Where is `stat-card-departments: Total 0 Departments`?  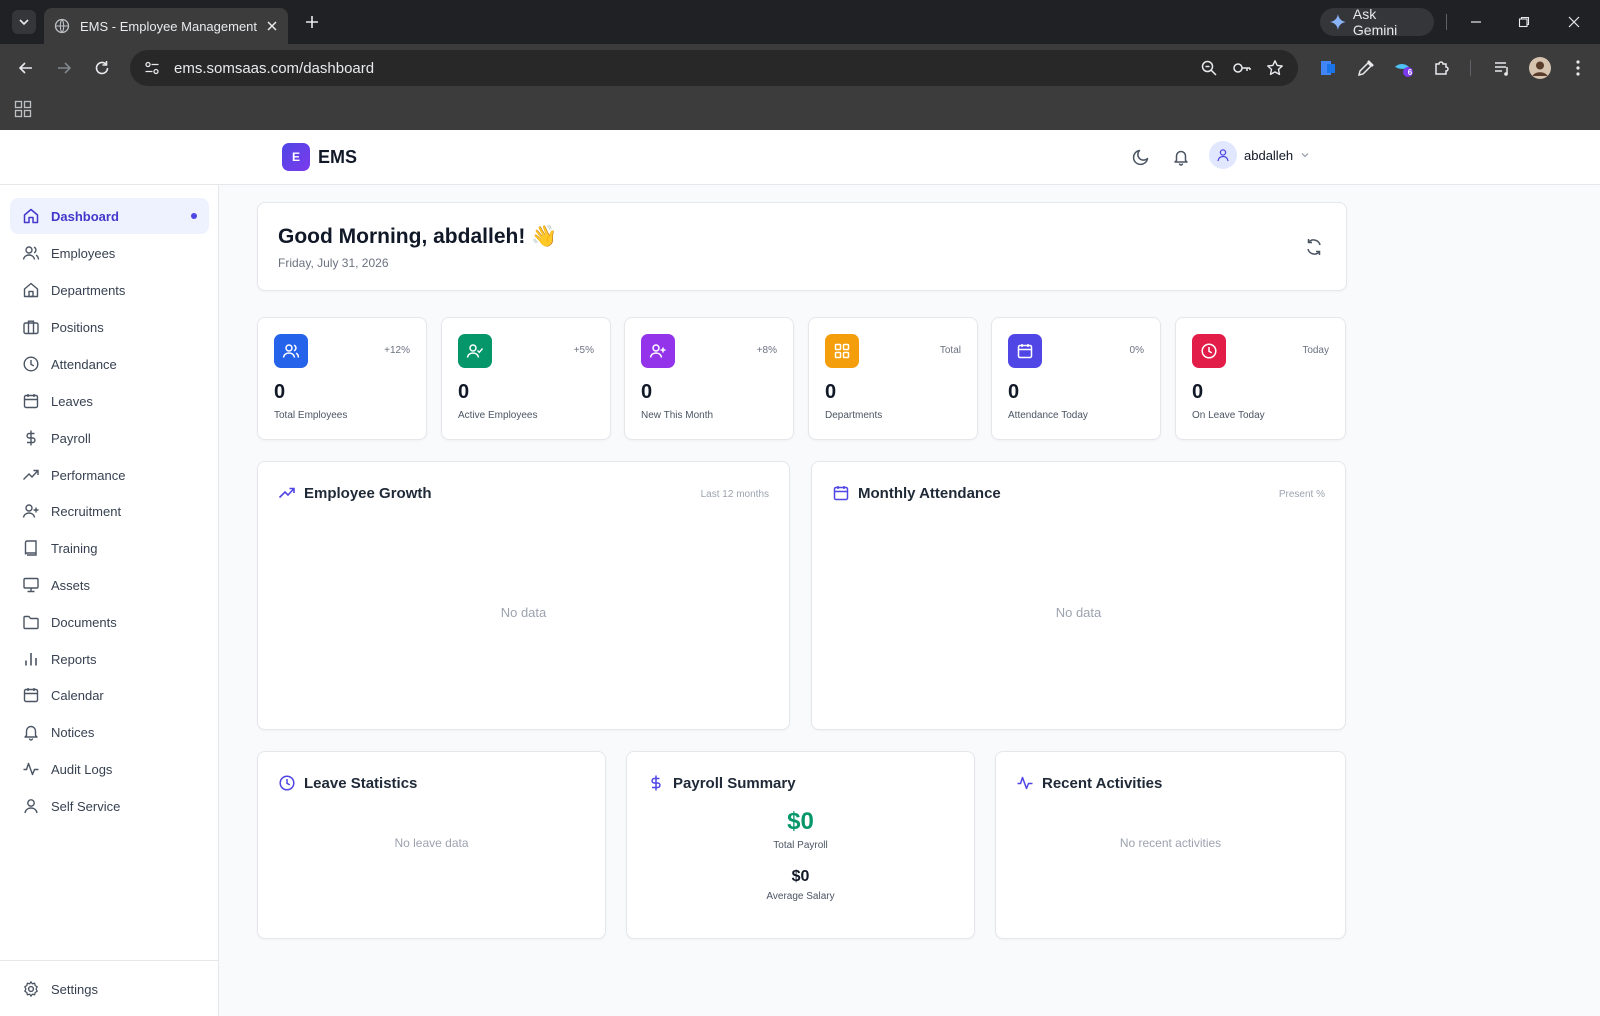 stat-card-departments: Total 0 Departments is located at coordinates (893, 378).